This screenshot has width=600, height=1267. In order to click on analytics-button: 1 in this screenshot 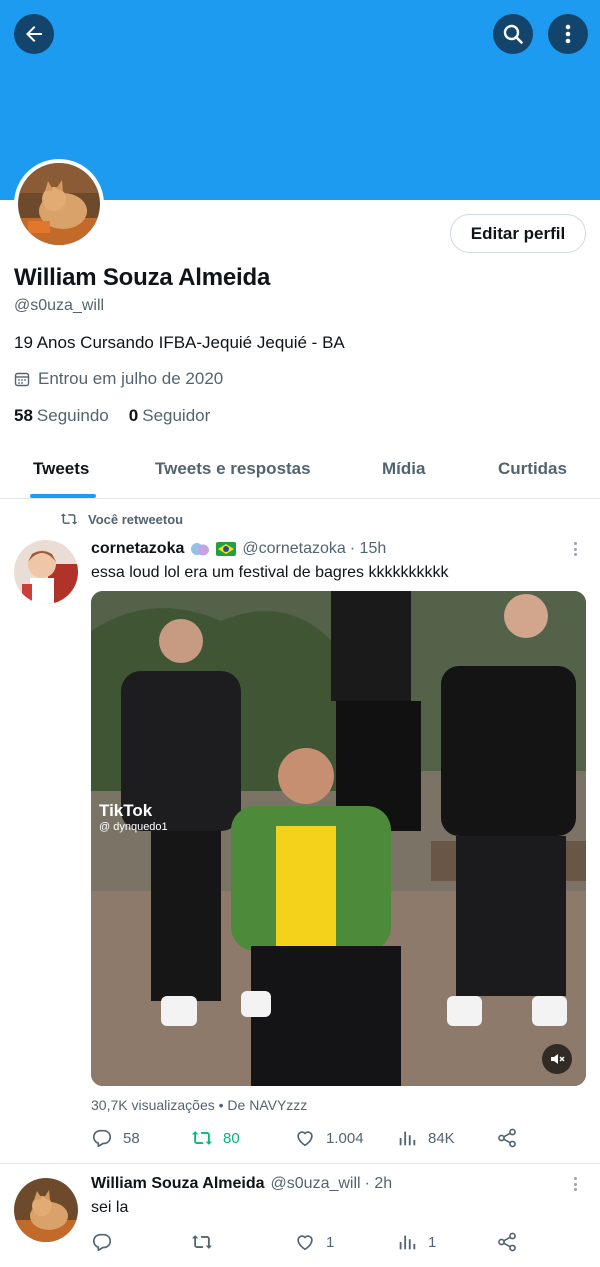, I will do `click(416, 1242)`.